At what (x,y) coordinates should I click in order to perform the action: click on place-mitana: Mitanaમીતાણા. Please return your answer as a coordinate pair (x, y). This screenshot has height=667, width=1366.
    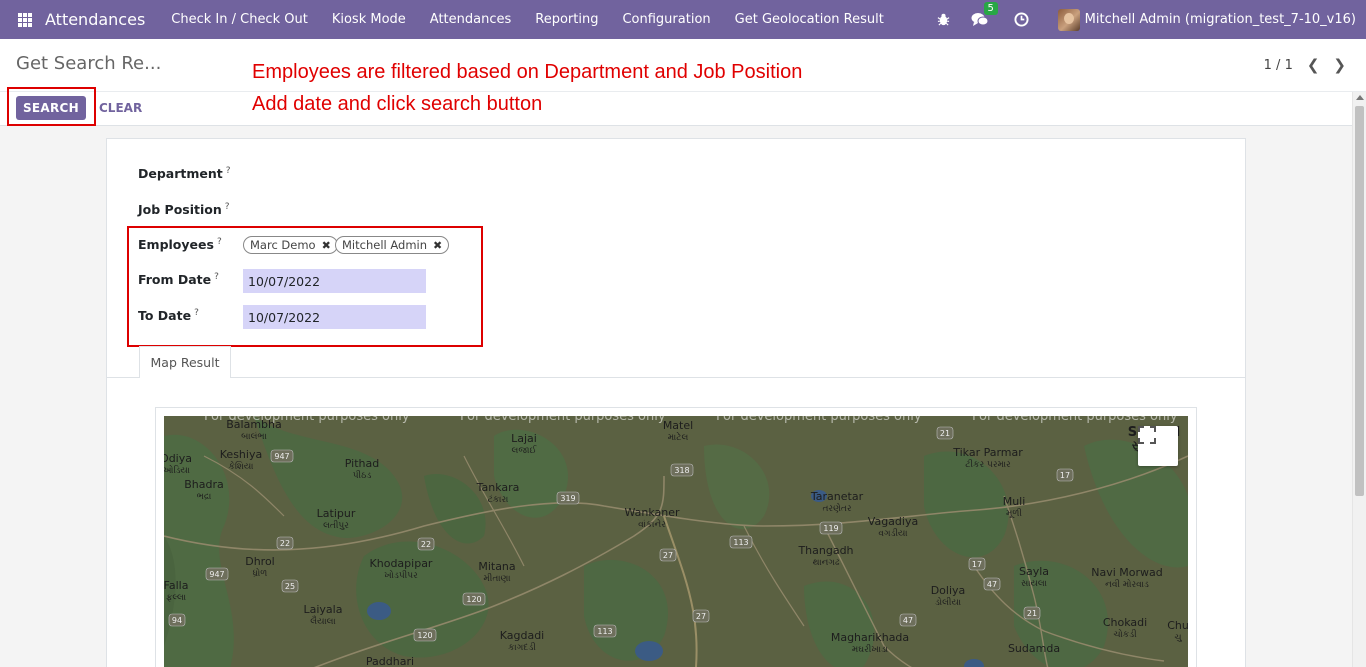
    Looking at the image, I should click on (496, 572).